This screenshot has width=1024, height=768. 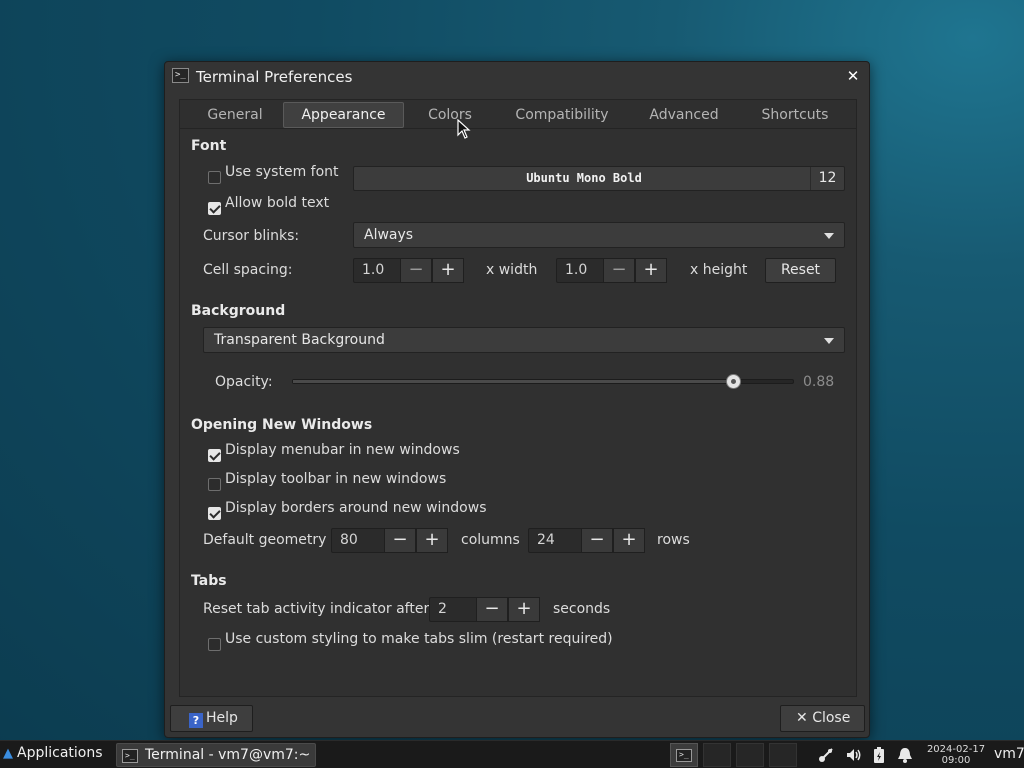 I want to click on user-menu: vm7, so click(x=1009, y=754).